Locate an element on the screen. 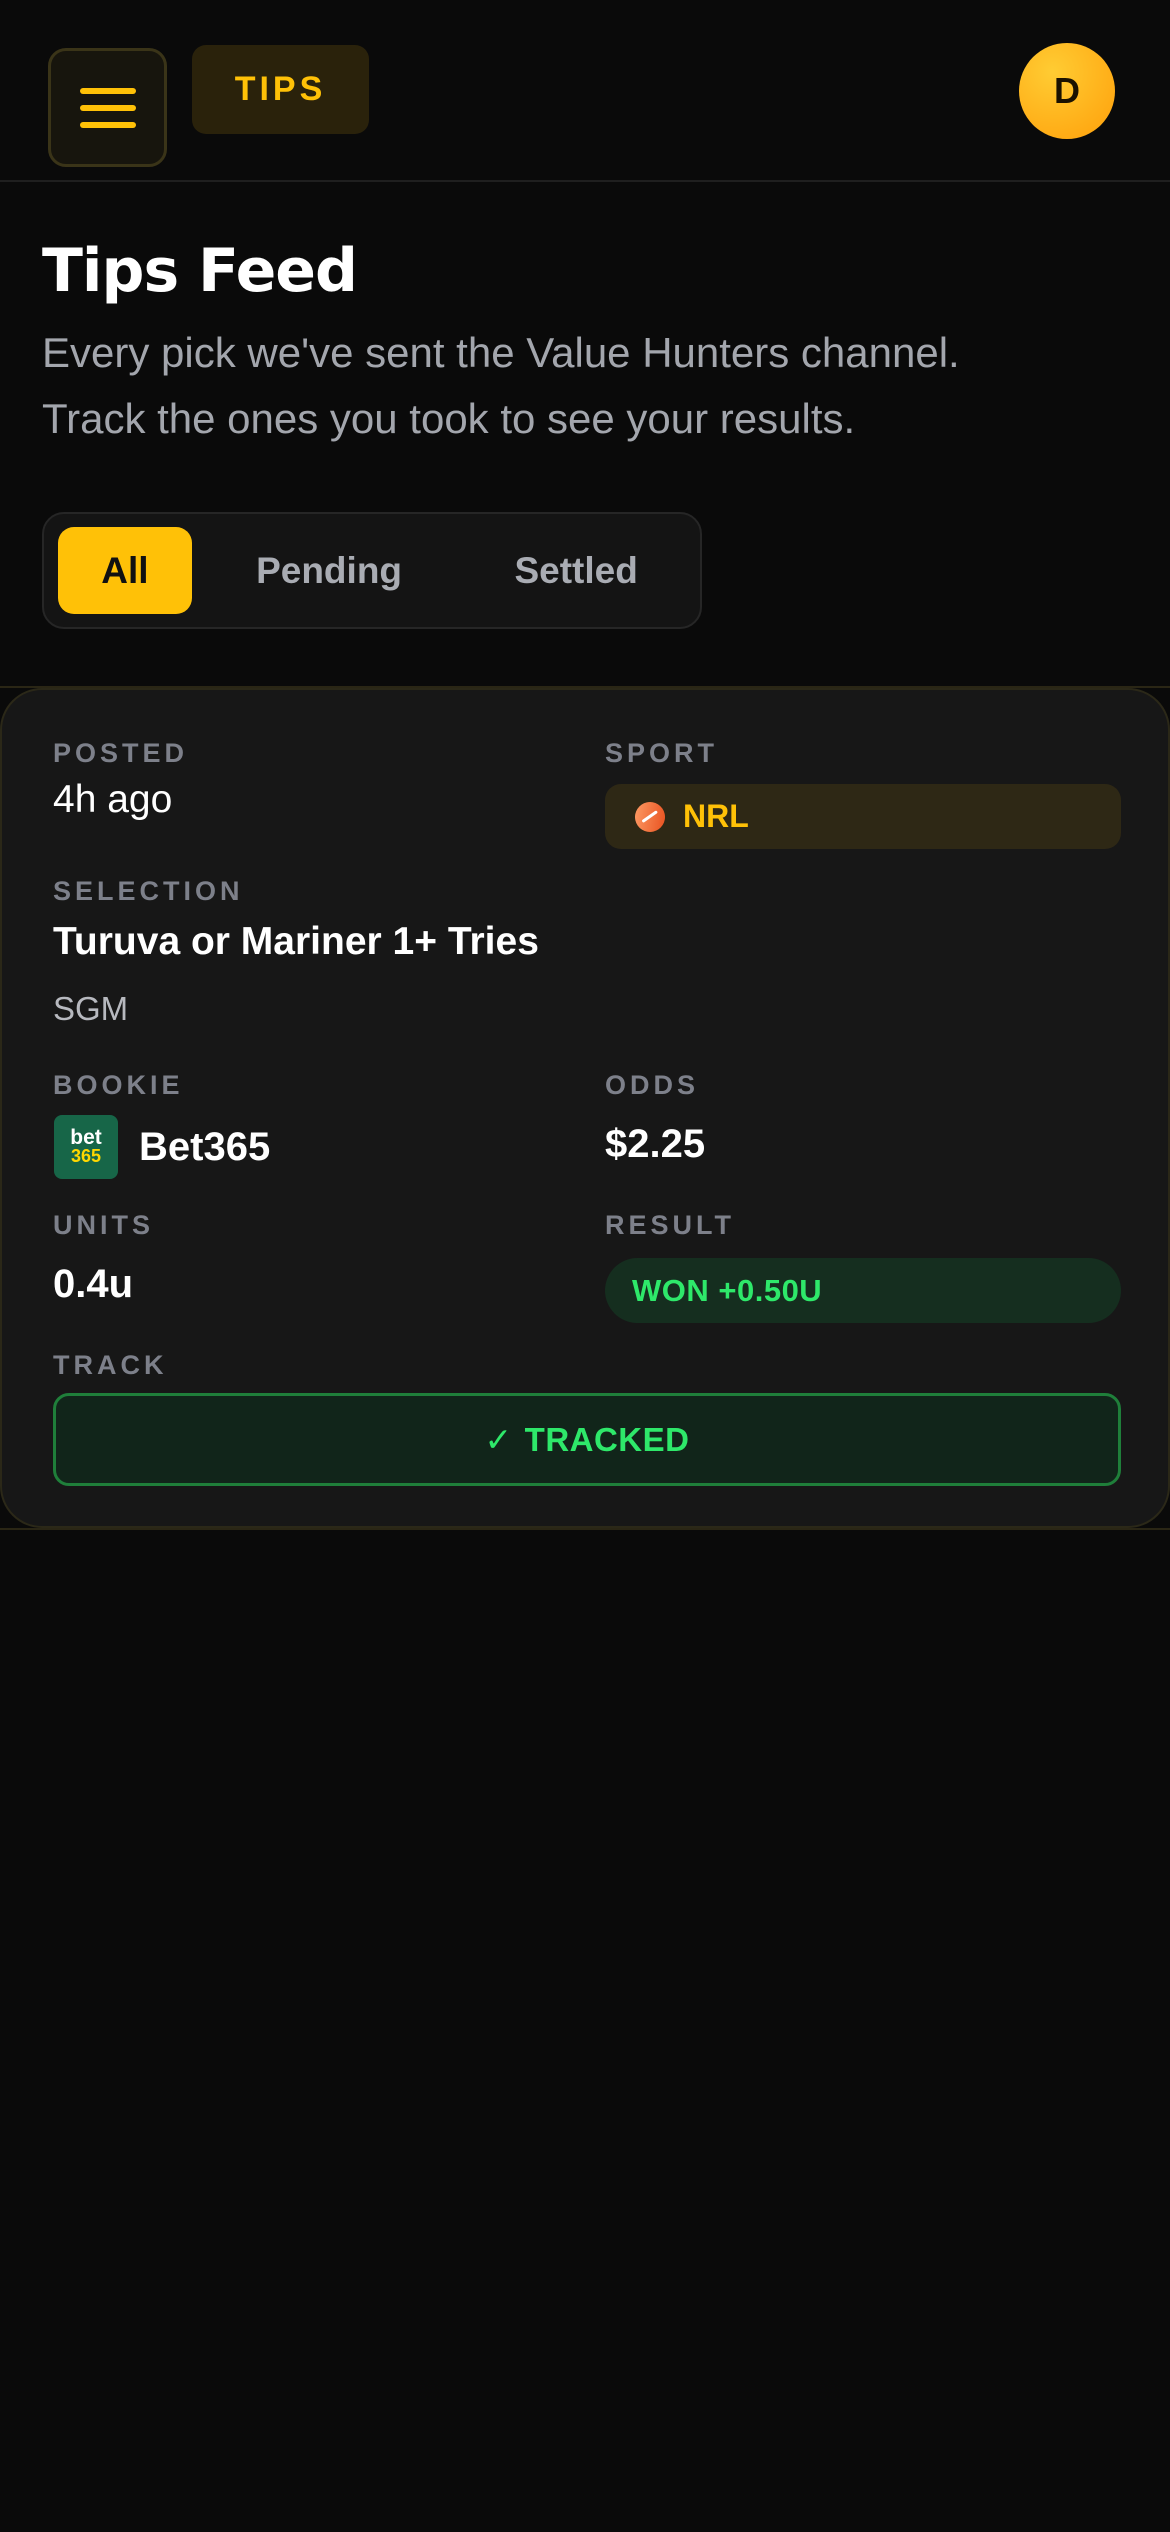  bookie-value: Bet365 is located at coordinates (205, 1147).